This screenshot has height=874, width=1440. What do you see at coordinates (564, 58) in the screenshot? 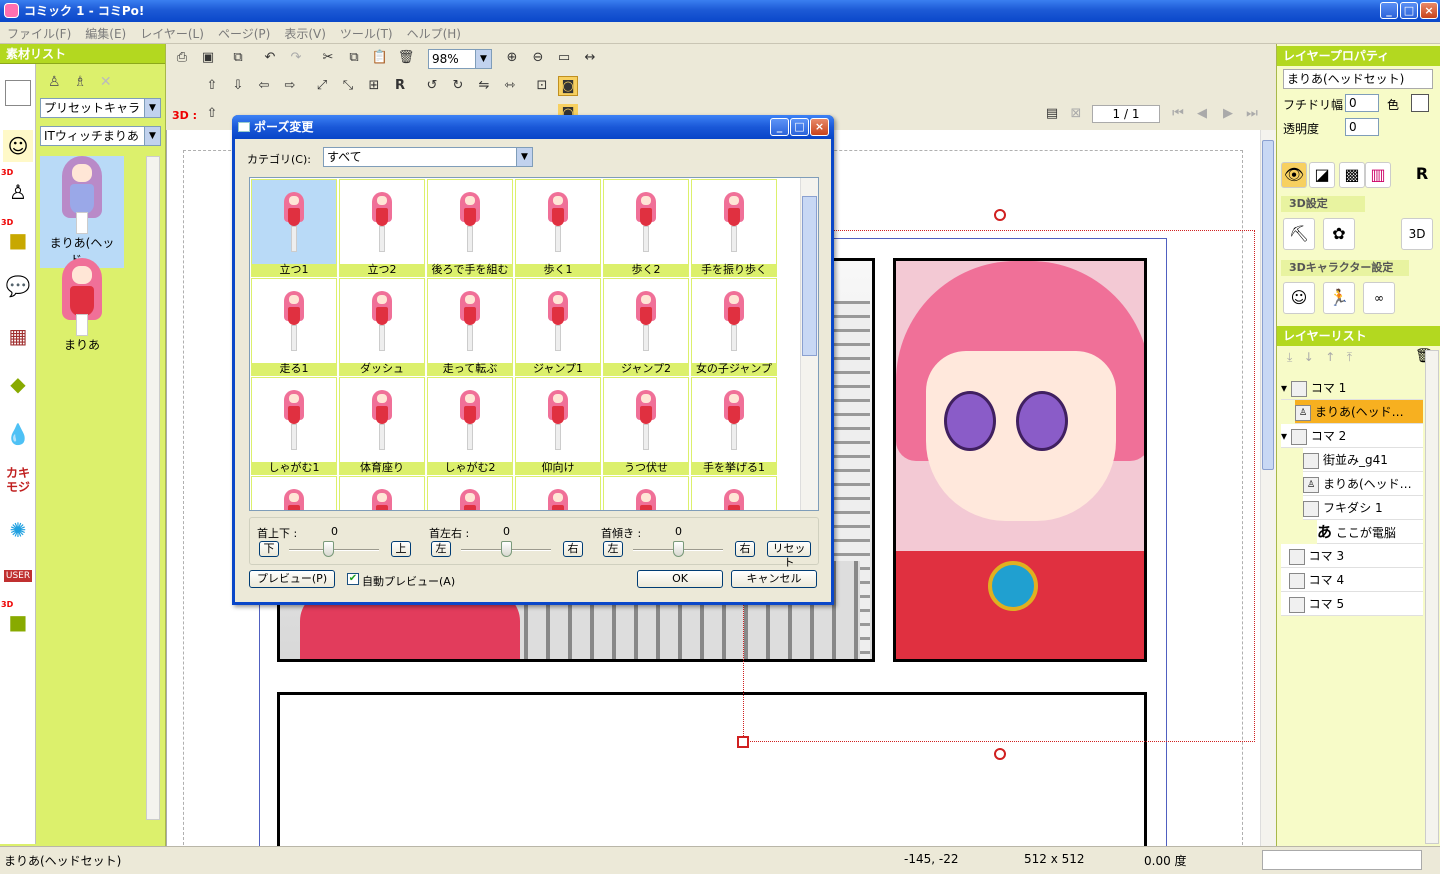
I see `fit-page-icon: ▭` at bounding box center [564, 58].